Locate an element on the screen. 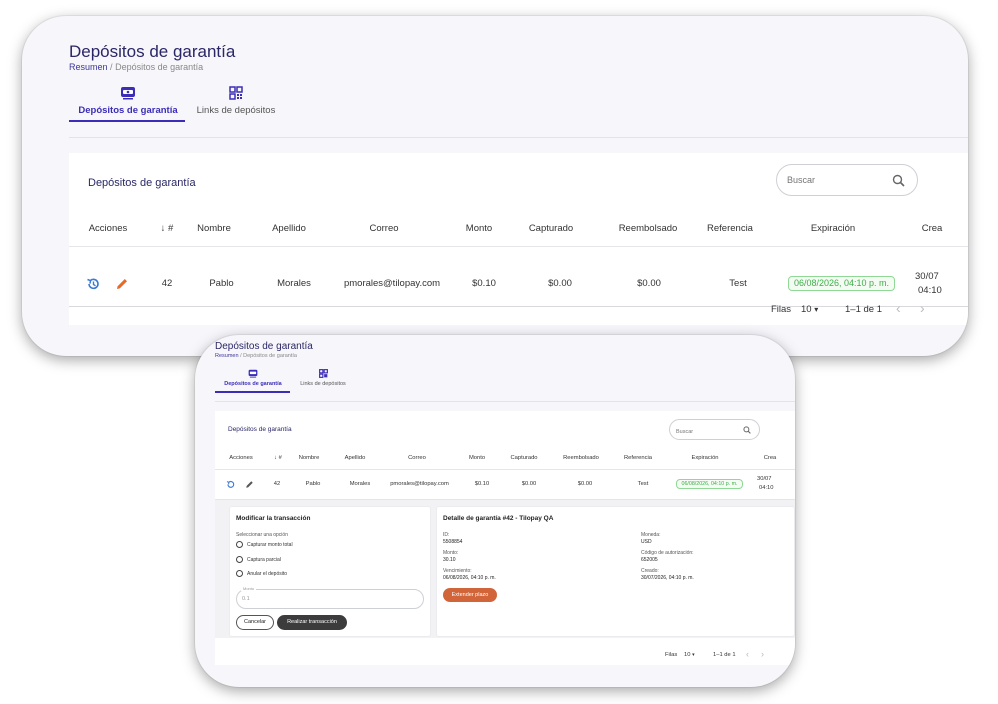 This screenshot has width=998, height=704. cell-creado-time: 04:10 is located at coordinates (930, 290).